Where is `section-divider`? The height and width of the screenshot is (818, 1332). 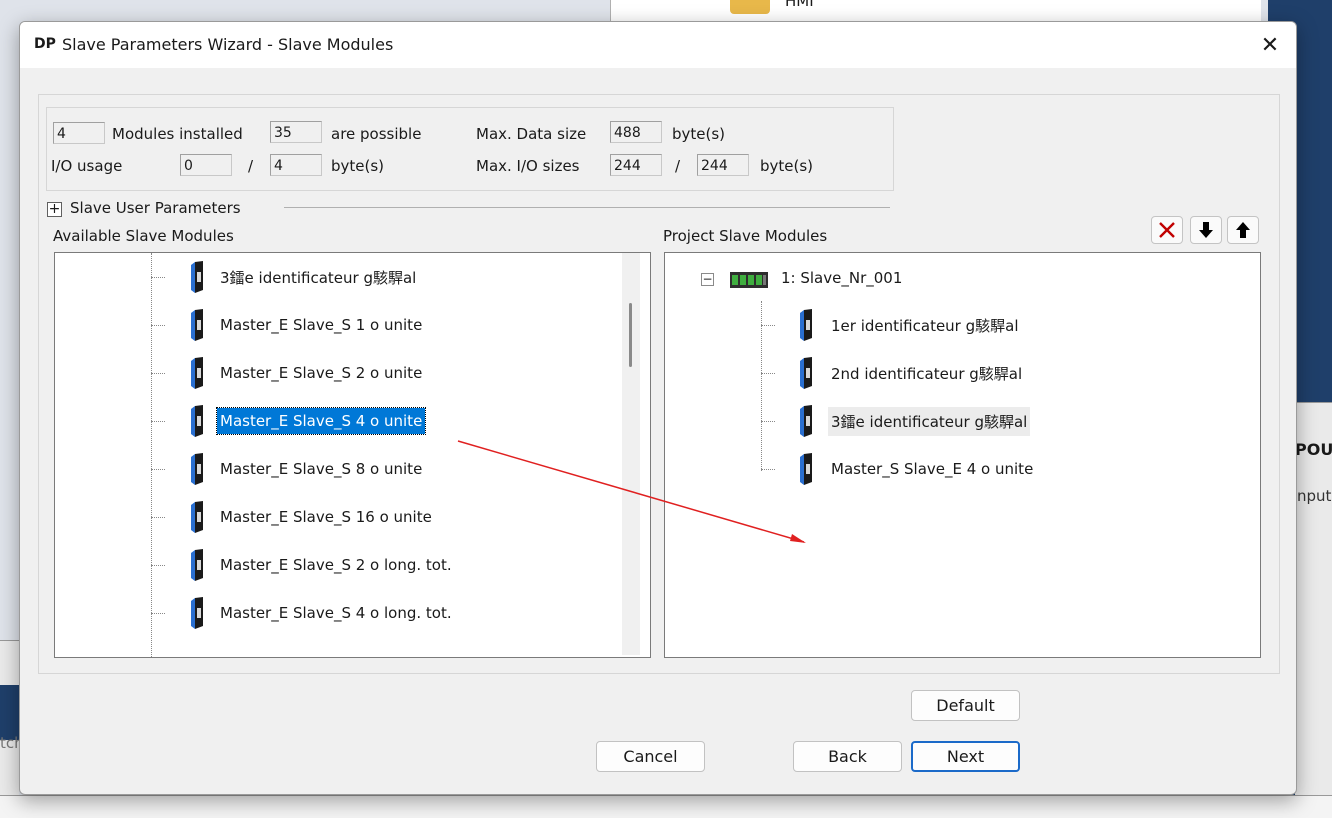
section-divider is located at coordinates (587, 207).